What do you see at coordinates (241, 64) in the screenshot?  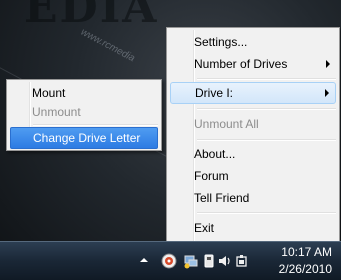 I see `menu-item-label: Number of Drives` at bounding box center [241, 64].